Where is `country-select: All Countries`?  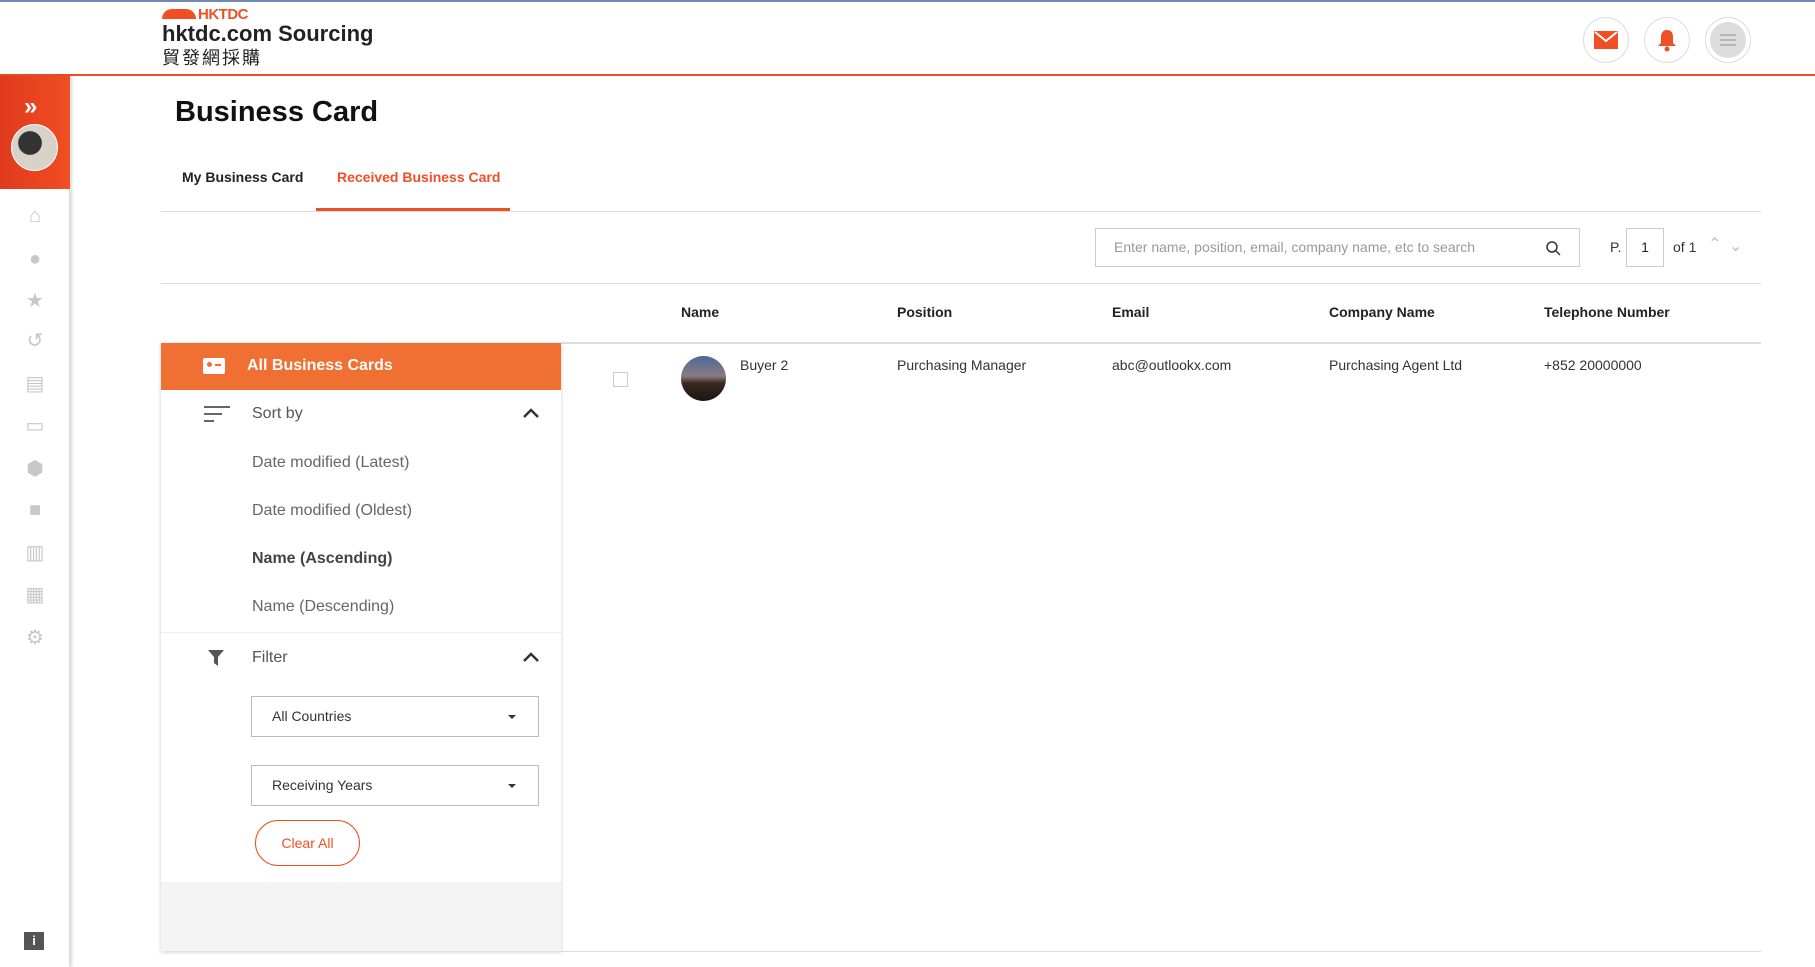 country-select: All Countries is located at coordinates (395, 716).